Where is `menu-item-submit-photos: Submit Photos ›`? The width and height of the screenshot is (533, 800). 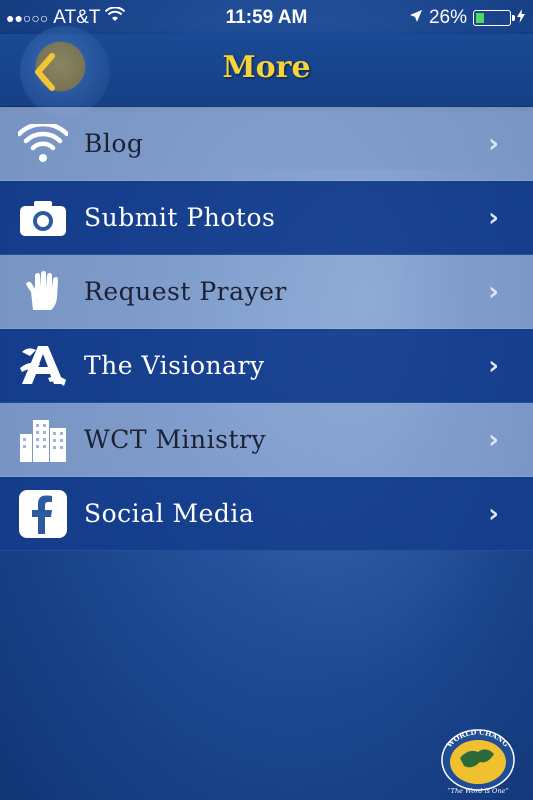 menu-item-submit-photos: Submit Photos › is located at coordinates (266, 218).